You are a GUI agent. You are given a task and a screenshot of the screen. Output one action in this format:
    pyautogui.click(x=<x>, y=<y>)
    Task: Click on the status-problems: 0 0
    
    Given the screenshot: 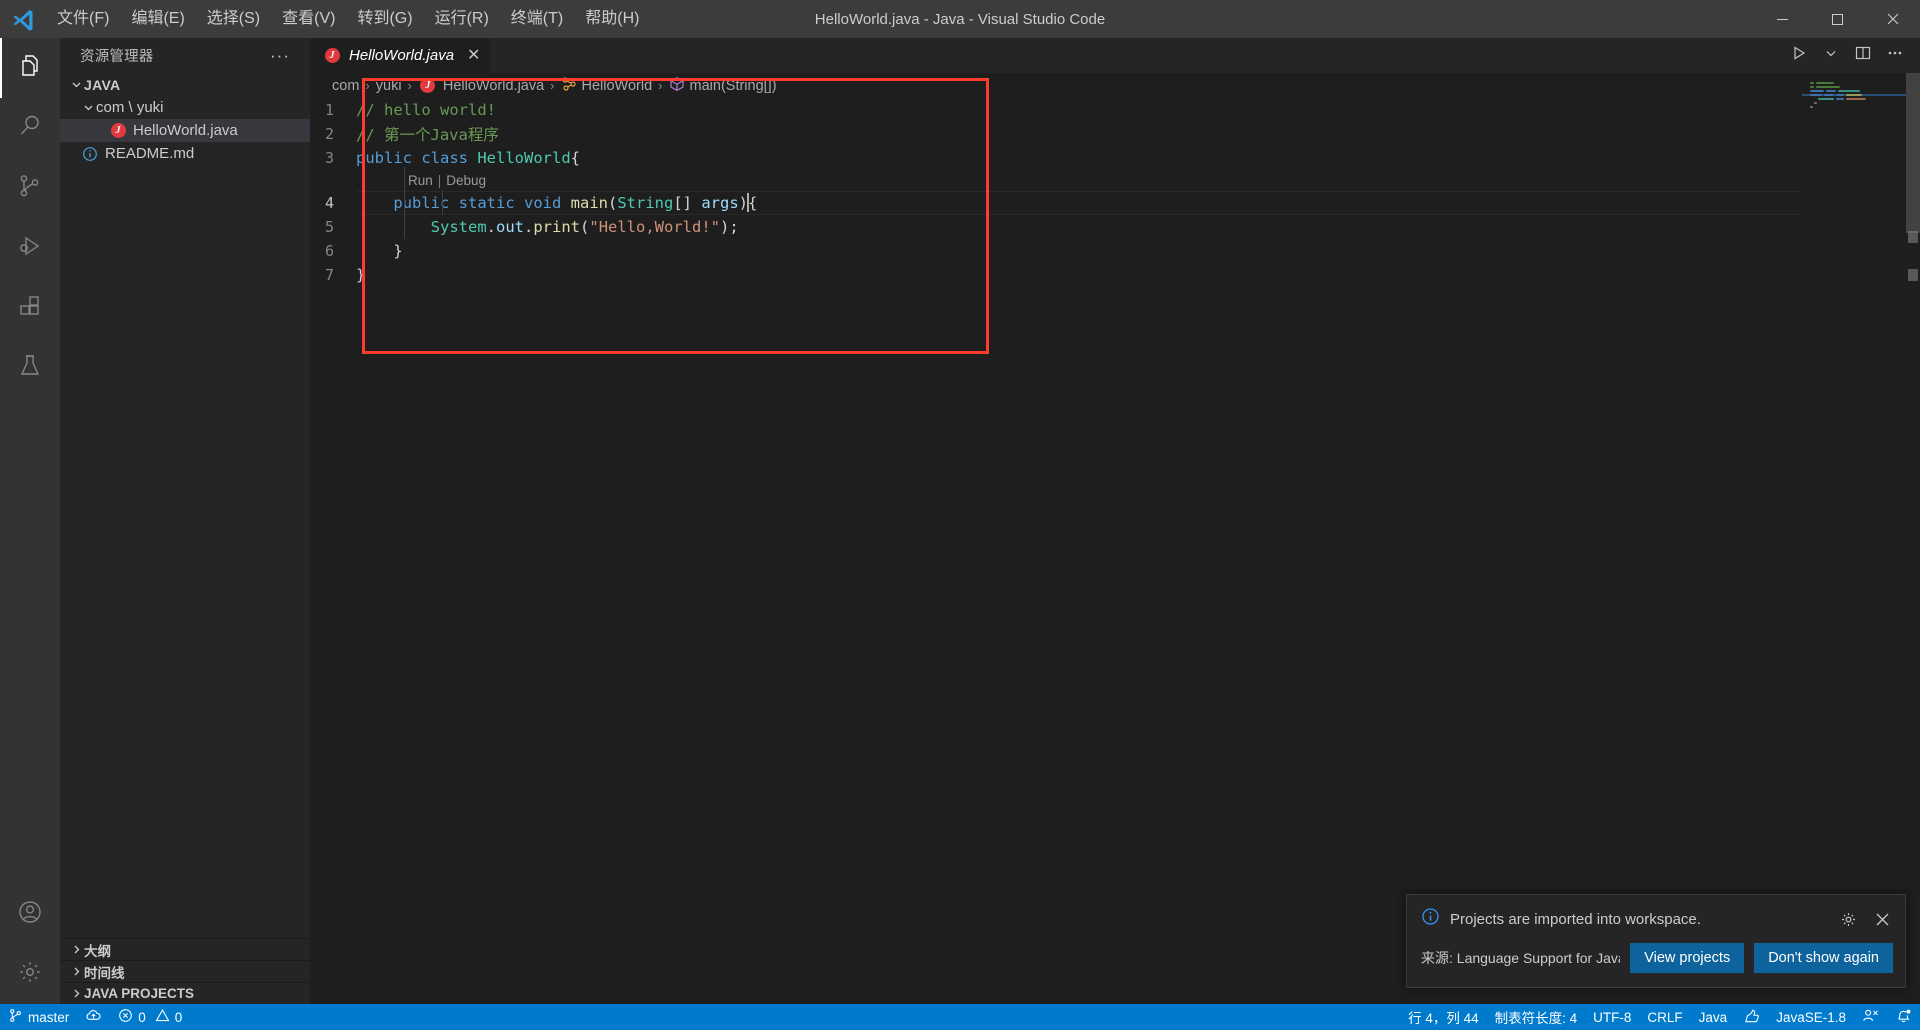 What is the action you would take?
    pyautogui.click(x=150, y=1017)
    